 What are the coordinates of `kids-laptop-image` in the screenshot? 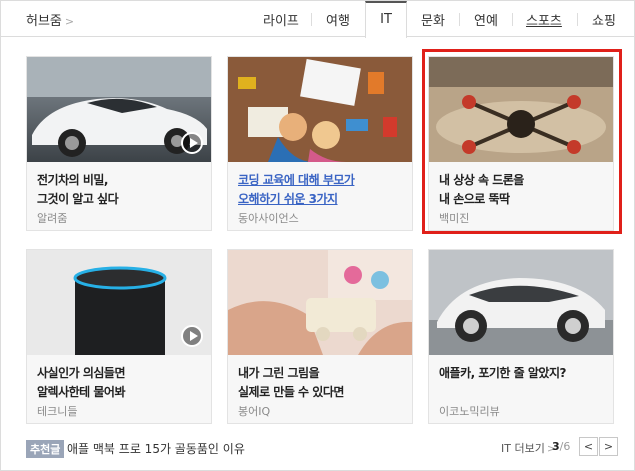 It's located at (320, 109).